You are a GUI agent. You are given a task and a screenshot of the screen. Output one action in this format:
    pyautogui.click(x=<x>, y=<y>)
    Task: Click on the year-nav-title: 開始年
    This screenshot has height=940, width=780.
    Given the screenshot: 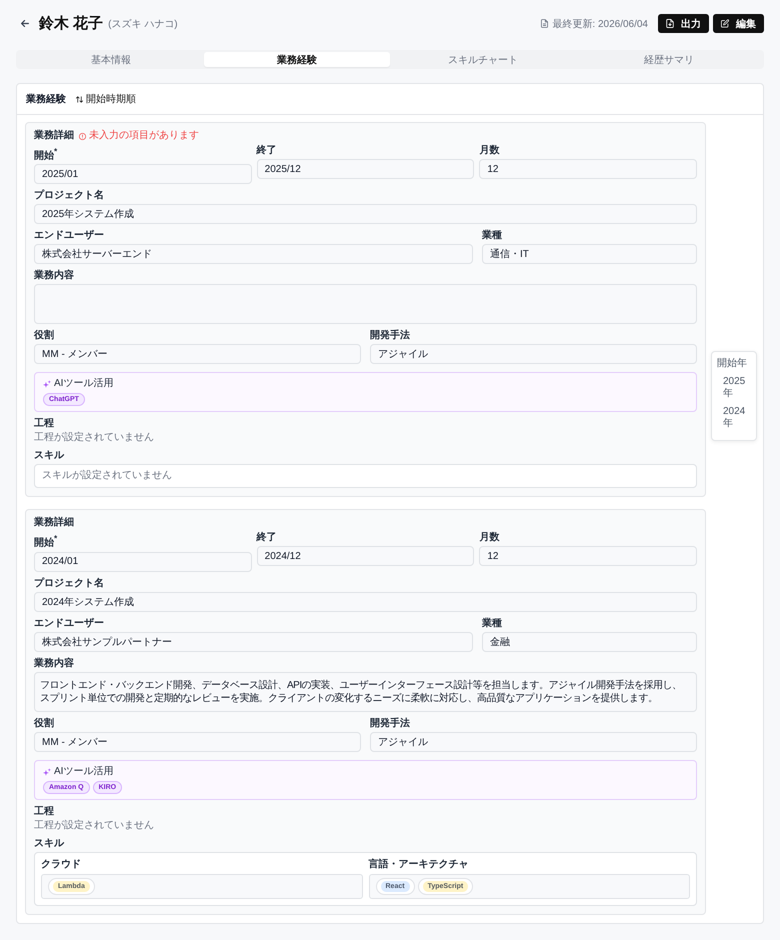 What is the action you would take?
    pyautogui.click(x=732, y=364)
    